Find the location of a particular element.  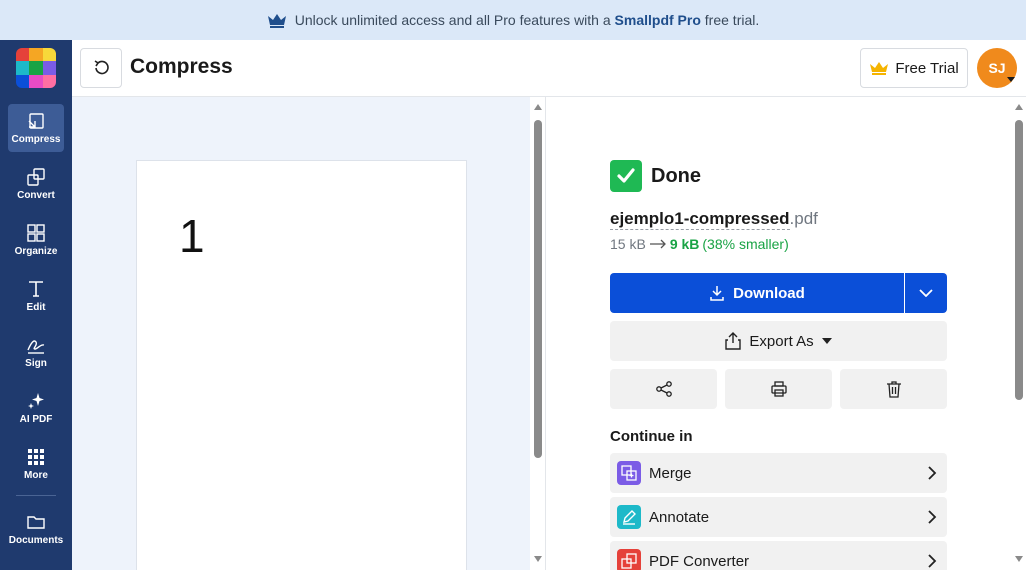

download-group: Download is located at coordinates (778, 293).